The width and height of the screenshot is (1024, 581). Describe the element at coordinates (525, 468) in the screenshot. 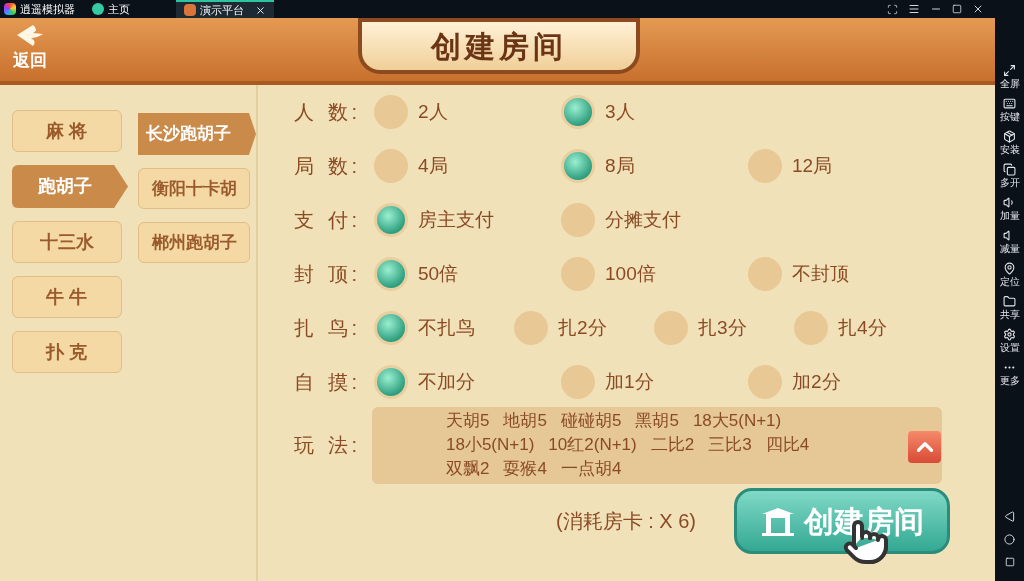

I see `rule-item: 耍猴4` at that location.